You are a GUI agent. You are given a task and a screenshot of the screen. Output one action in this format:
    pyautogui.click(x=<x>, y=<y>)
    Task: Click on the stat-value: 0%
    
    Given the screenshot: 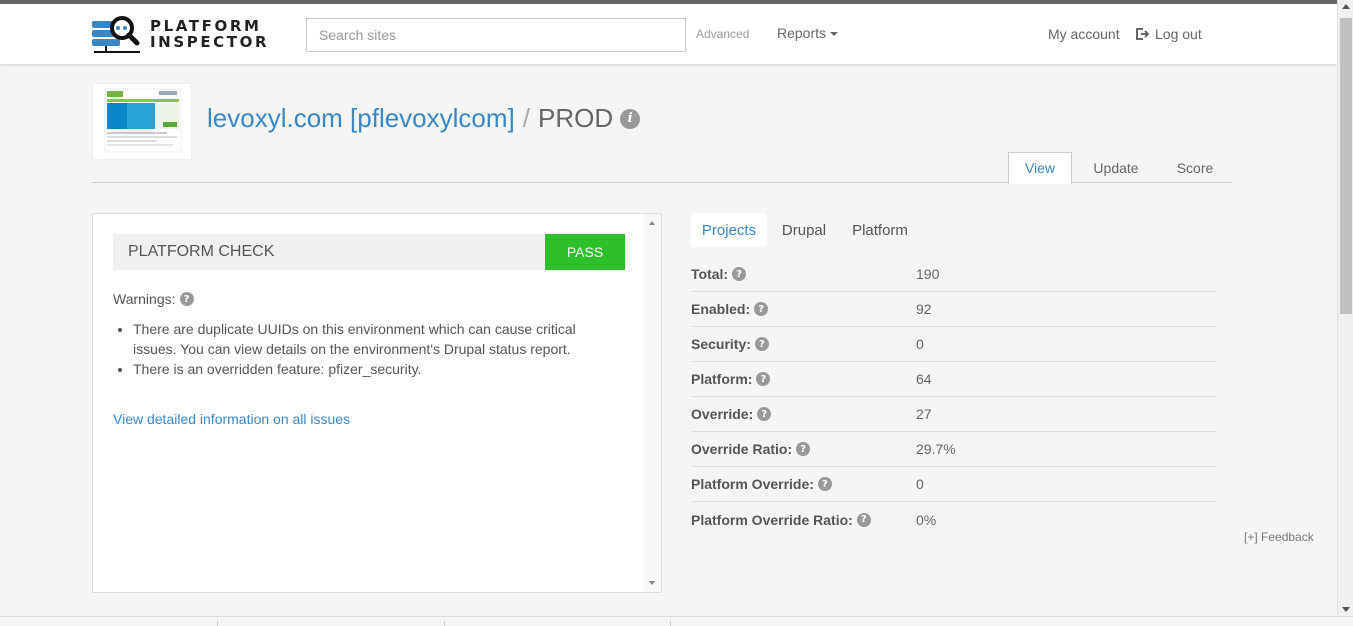 What is the action you would take?
    pyautogui.click(x=926, y=519)
    